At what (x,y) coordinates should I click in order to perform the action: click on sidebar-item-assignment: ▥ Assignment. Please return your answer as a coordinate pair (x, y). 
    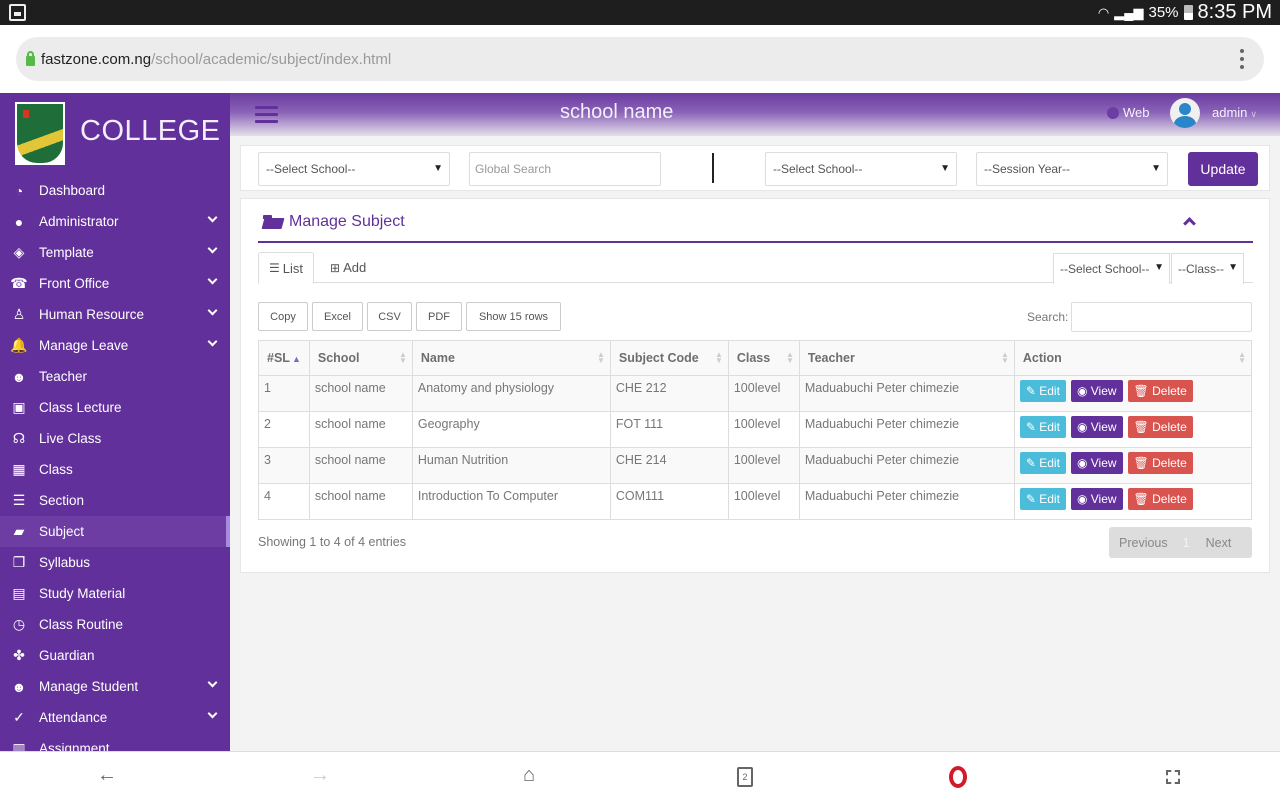
    Looking at the image, I should click on (115, 742).